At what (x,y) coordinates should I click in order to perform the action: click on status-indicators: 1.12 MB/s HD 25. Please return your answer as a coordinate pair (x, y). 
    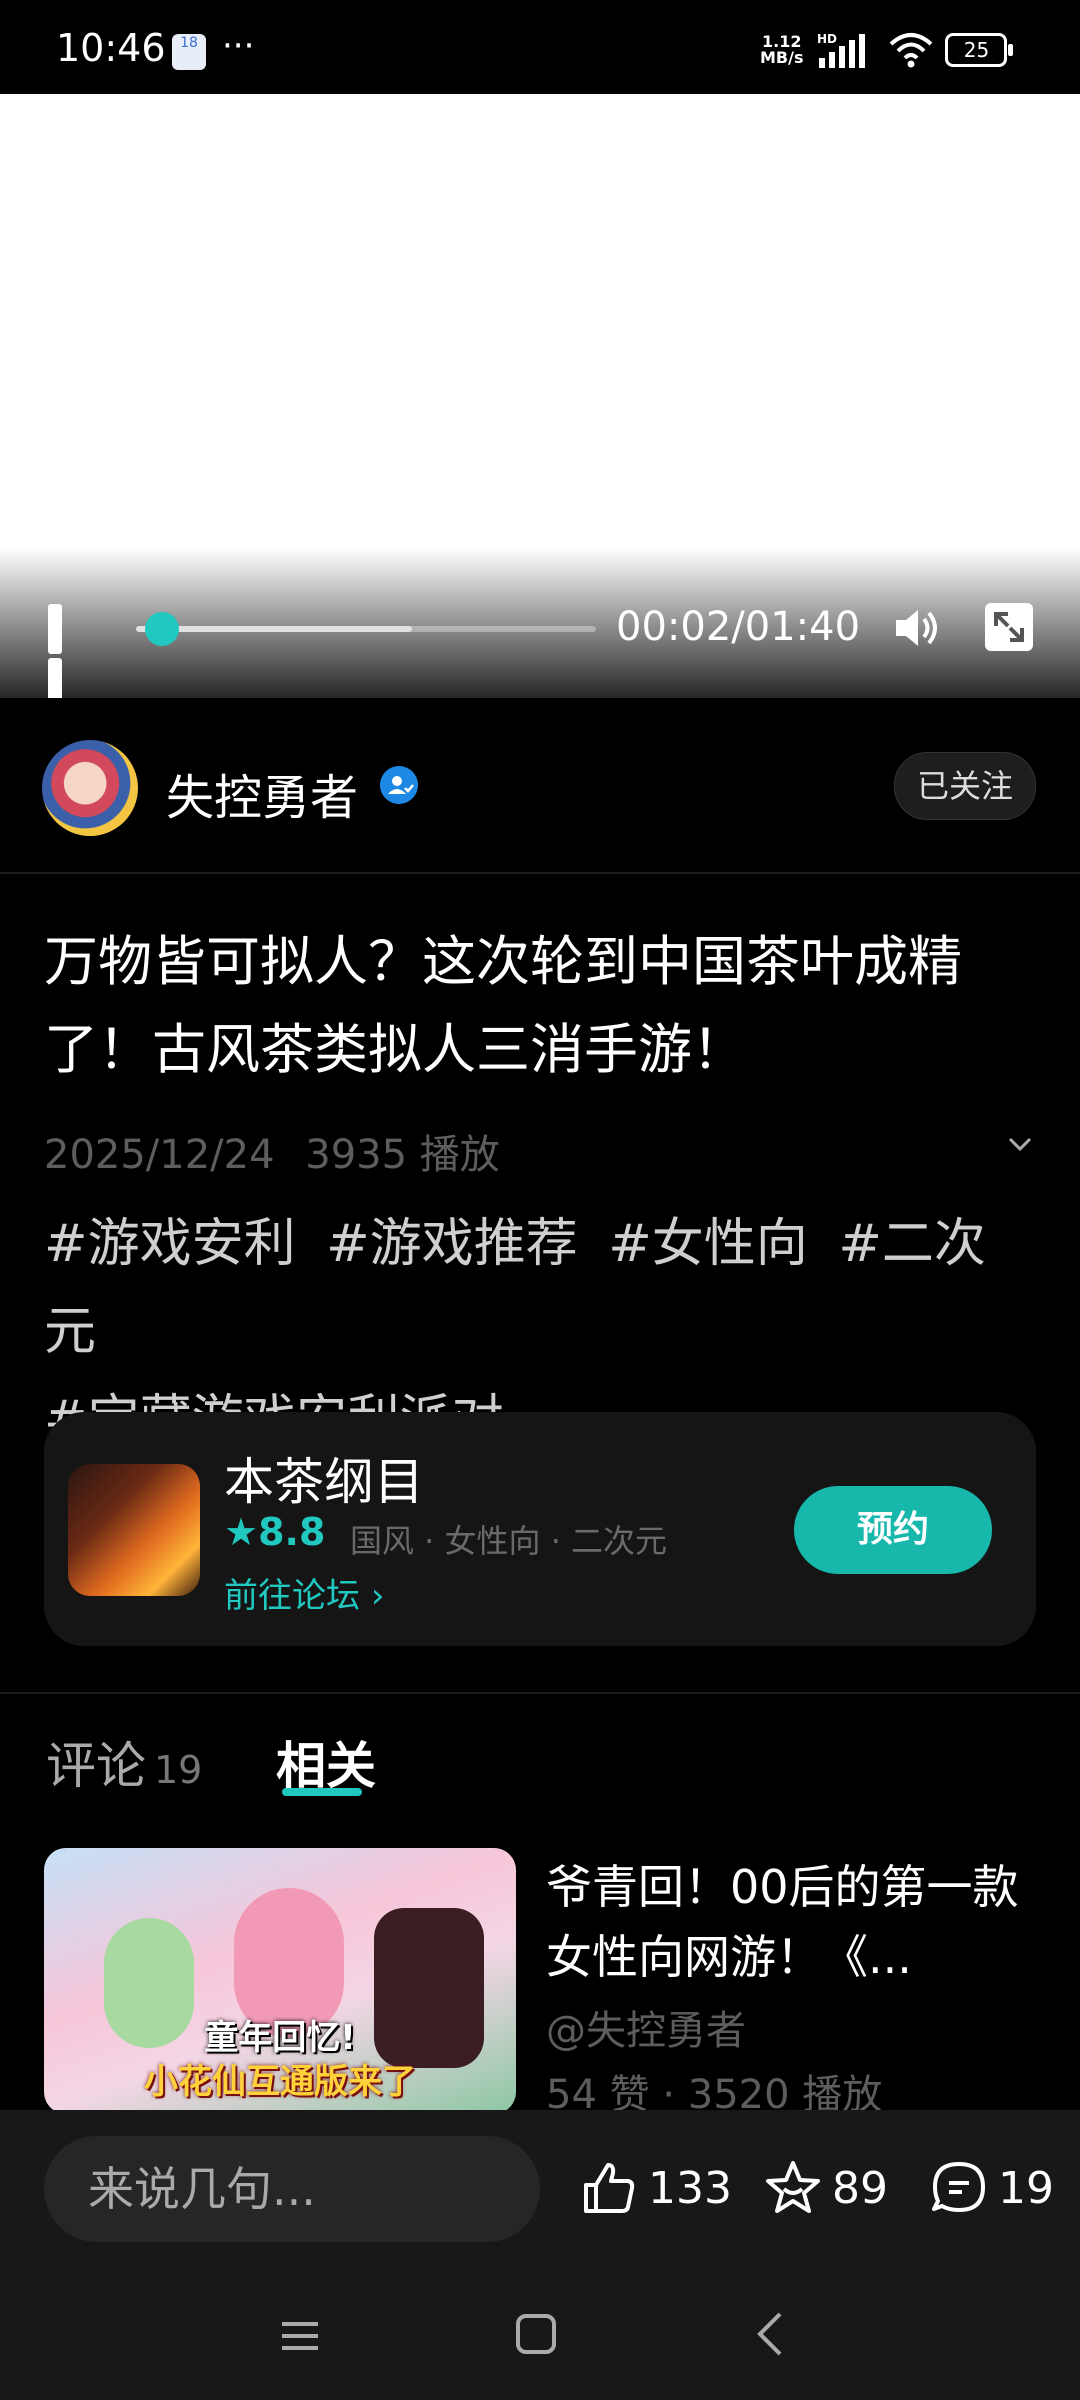
    Looking at the image, I should click on (887, 50).